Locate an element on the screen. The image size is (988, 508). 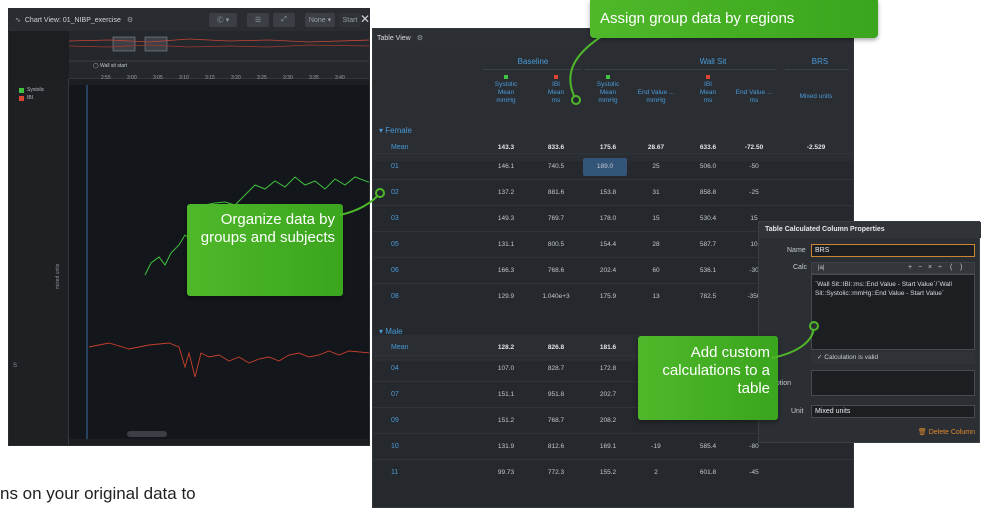
cell: -45 is located at coordinates (754, 472).